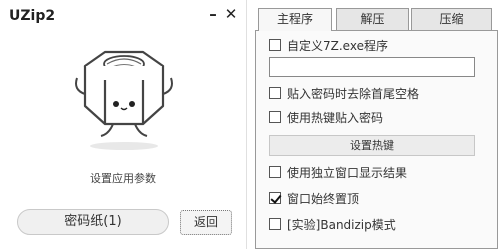  Describe the element at coordinates (32, 16) in the screenshot. I see `app-title: UZip2` at that location.